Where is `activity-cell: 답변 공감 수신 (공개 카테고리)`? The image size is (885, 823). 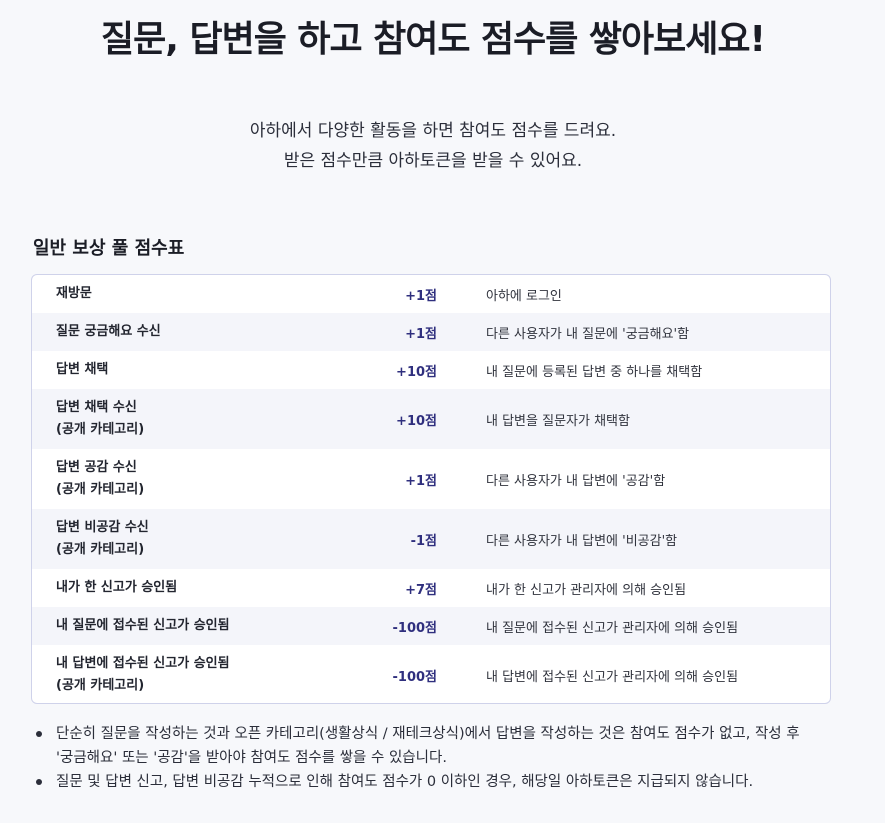
activity-cell: 답변 공감 수신 (공개 카테고리) is located at coordinates (195, 479).